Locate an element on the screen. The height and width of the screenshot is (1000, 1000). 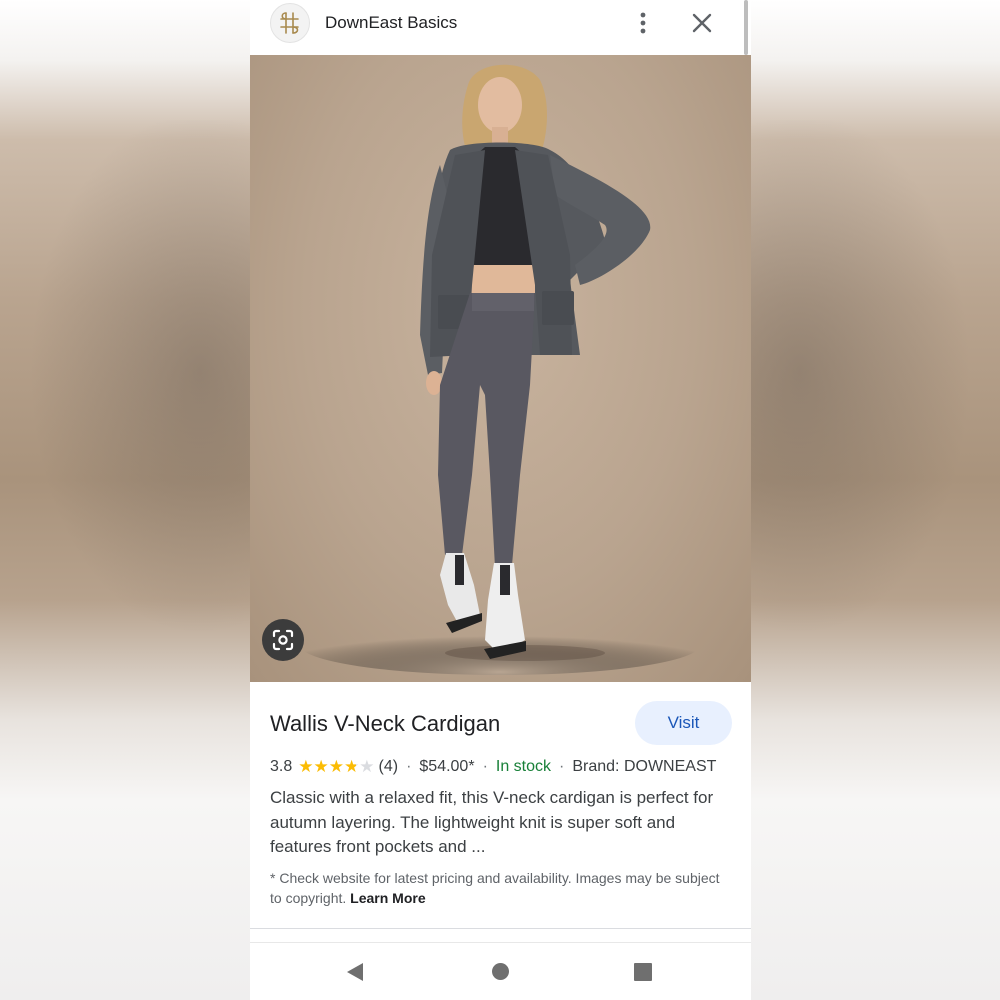
header-bar: DownEast Basics is located at coordinates (500, 28).